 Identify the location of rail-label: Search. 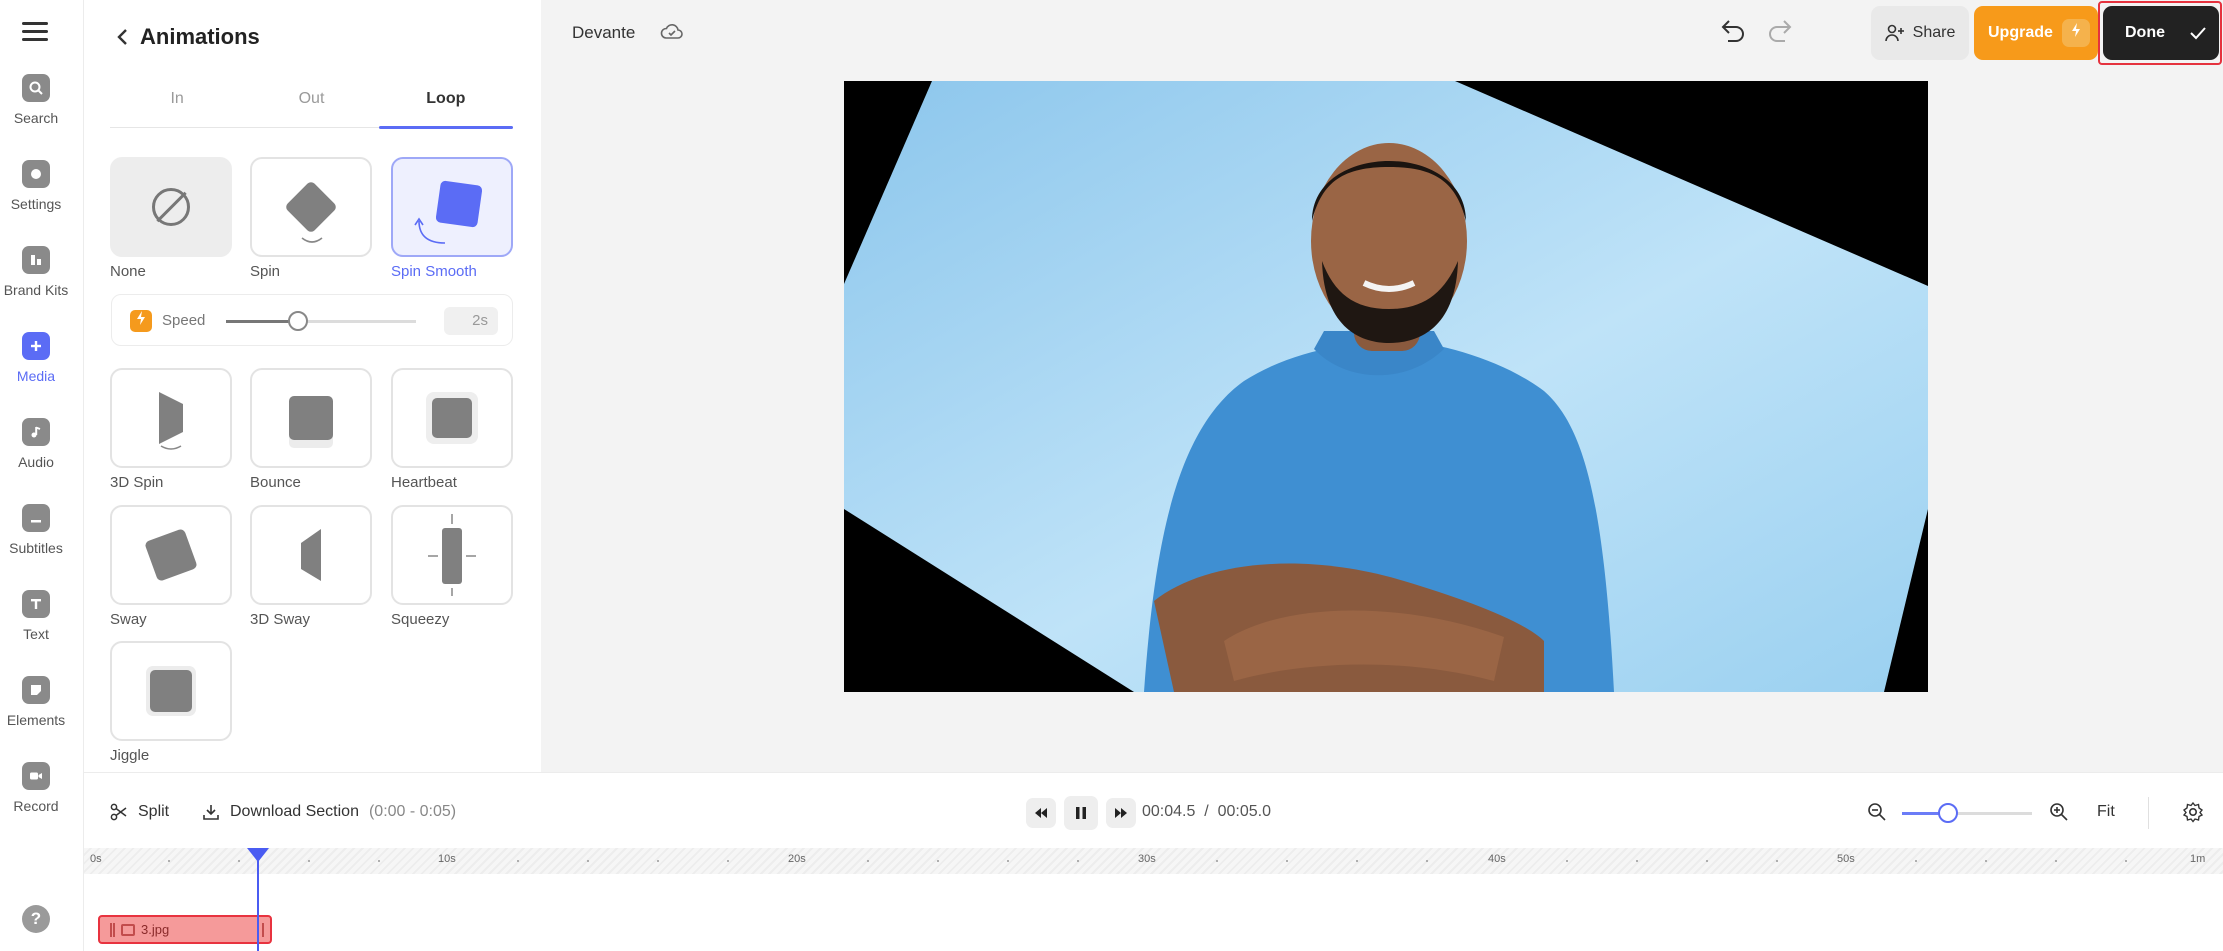
(36, 118).